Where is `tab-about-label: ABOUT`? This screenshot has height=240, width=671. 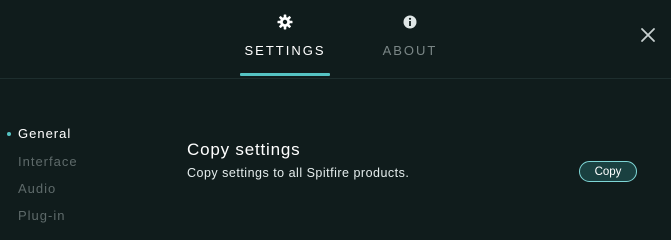 tab-about-label: ABOUT is located at coordinates (410, 50).